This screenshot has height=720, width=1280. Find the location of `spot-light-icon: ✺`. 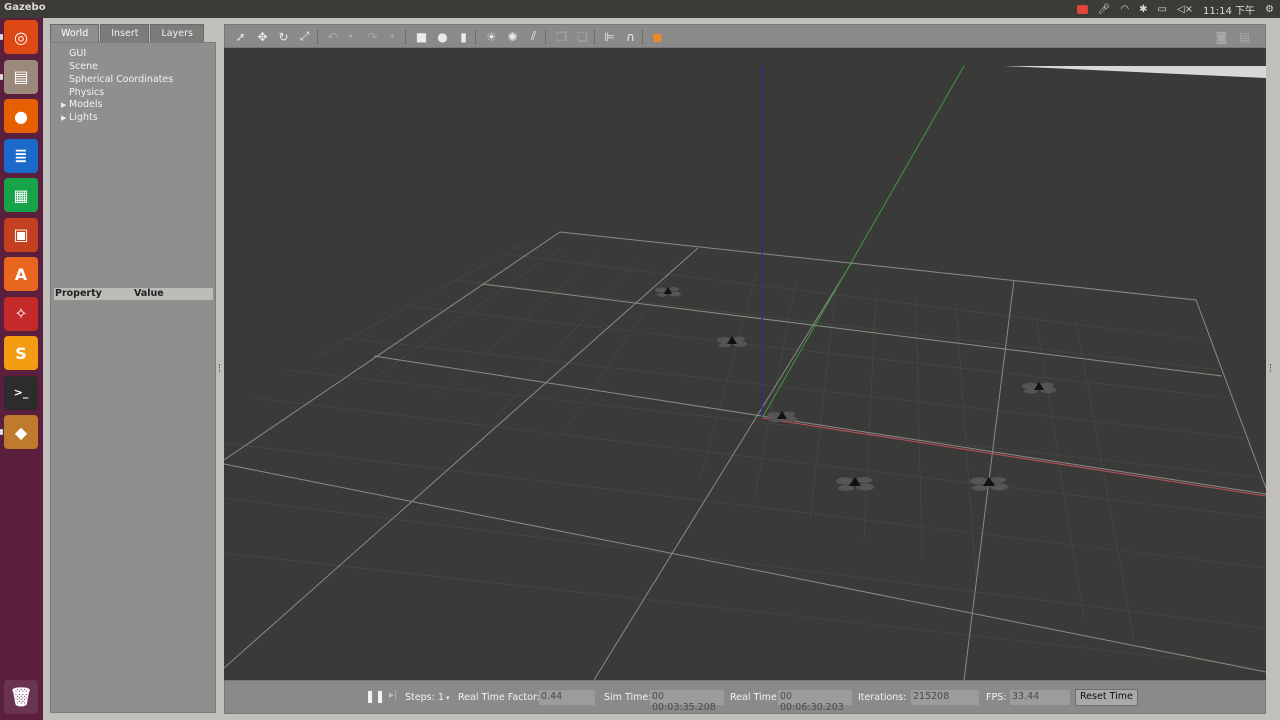

spot-light-icon: ✺ is located at coordinates (512, 36).